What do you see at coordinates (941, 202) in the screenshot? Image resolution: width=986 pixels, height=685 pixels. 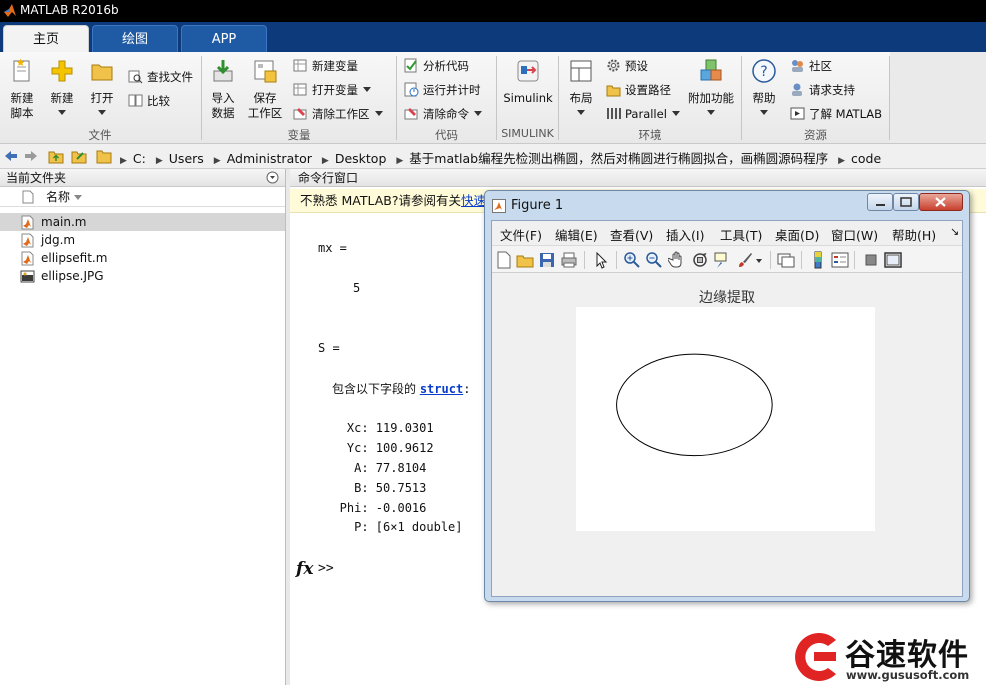 I see `close-button` at bounding box center [941, 202].